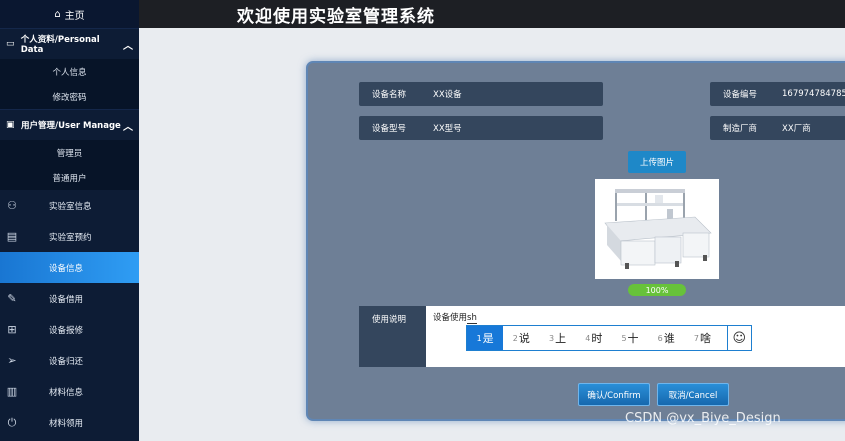  I want to click on sidebar-item-material-use: ⏻ 材料领用, so click(69, 422).